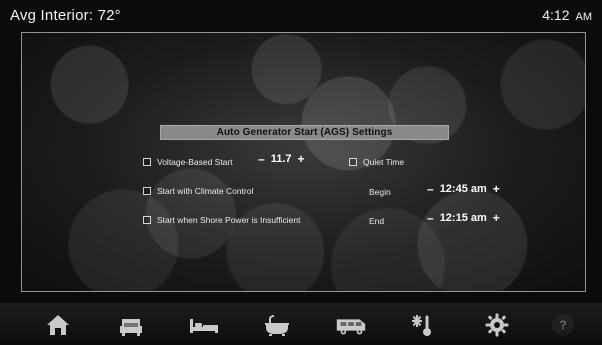  Describe the element at coordinates (147, 162) in the screenshot. I see `voltage-based-start-checkbox` at that location.